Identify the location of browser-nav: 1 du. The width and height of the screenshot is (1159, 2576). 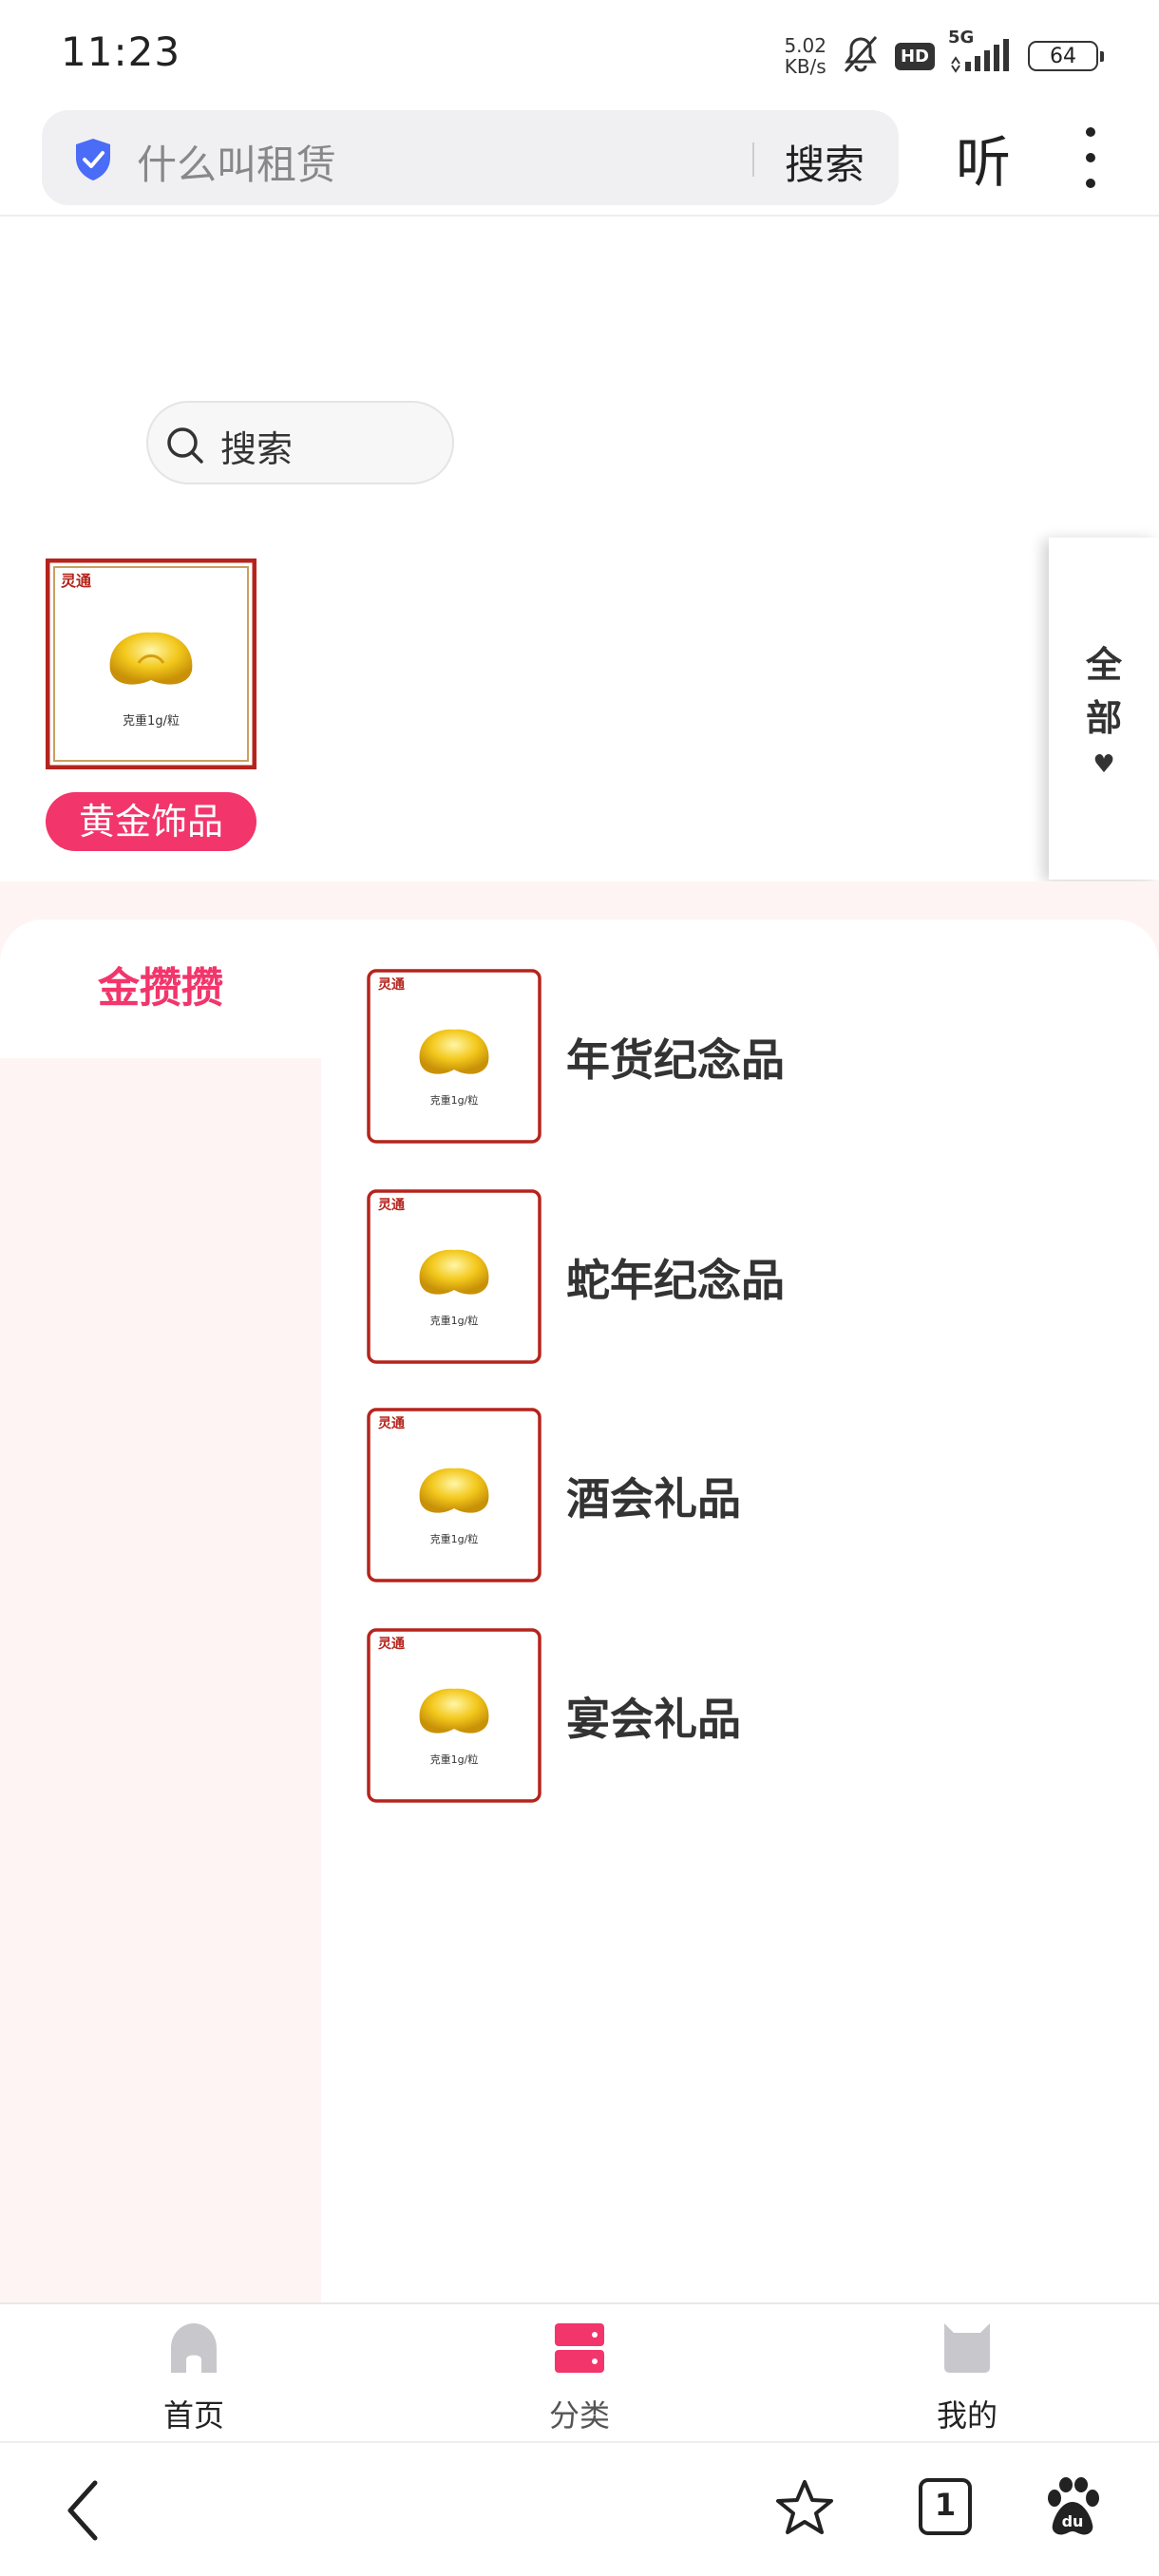
(579, 2508).